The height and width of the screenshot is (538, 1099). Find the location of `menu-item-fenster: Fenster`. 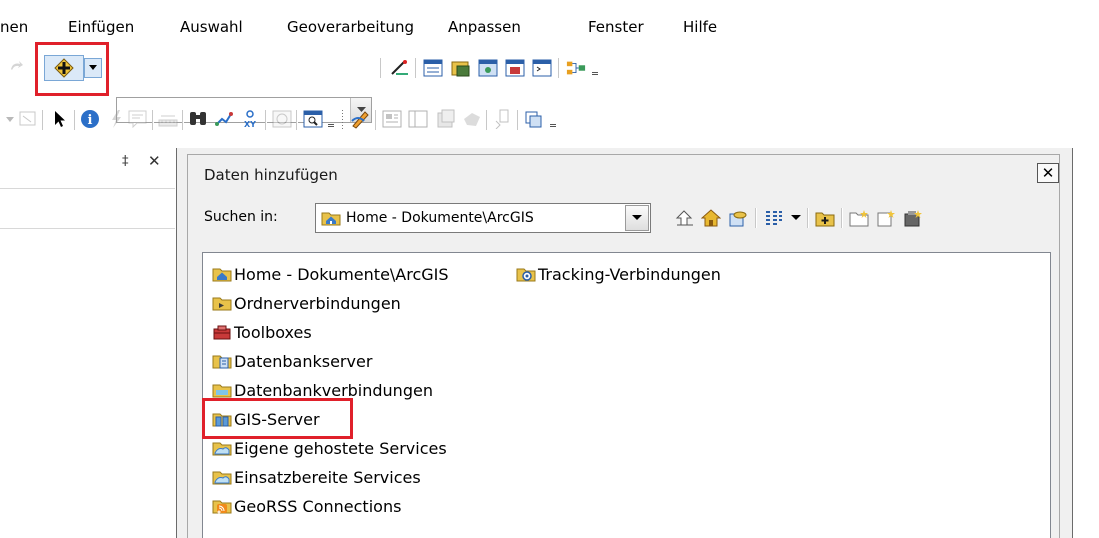

menu-item-fenster: Fenster is located at coordinates (616, 27).